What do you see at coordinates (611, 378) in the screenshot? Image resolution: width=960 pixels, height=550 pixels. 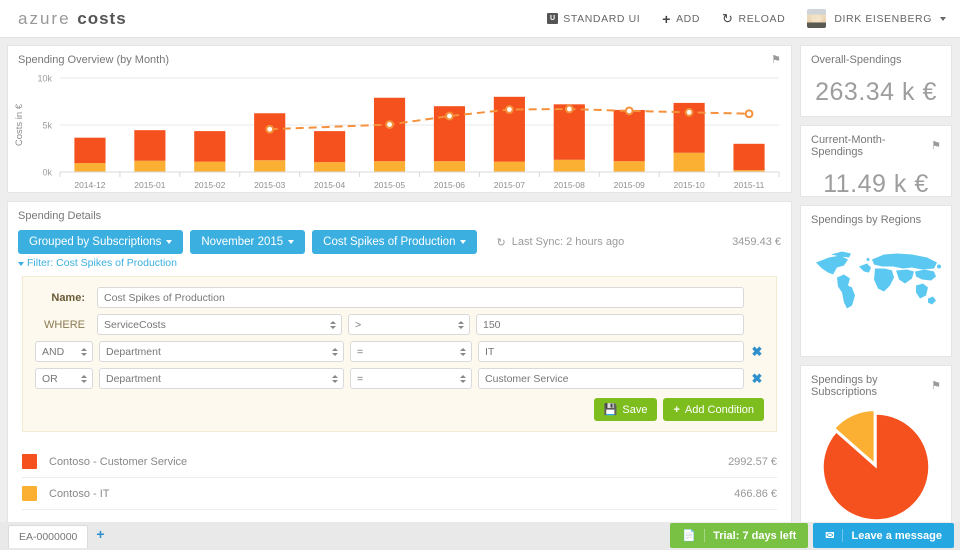 I see `condition-value-input-2: Customer Service` at bounding box center [611, 378].